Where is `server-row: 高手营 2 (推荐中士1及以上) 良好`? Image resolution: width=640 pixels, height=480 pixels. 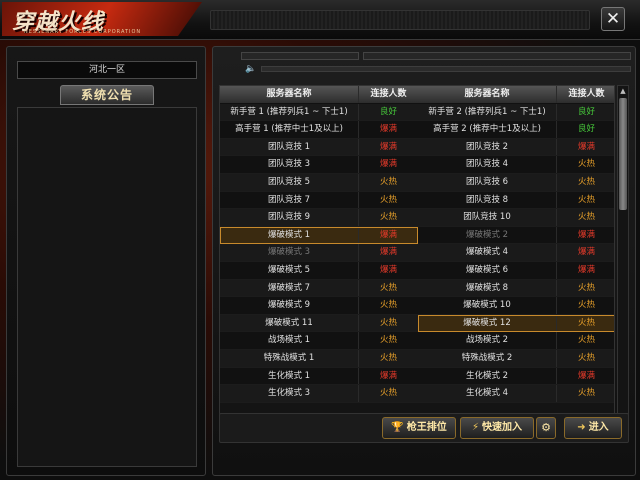 server-row: 高手营 2 (推荐中士1及以上) 良好 is located at coordinates (516, 130).